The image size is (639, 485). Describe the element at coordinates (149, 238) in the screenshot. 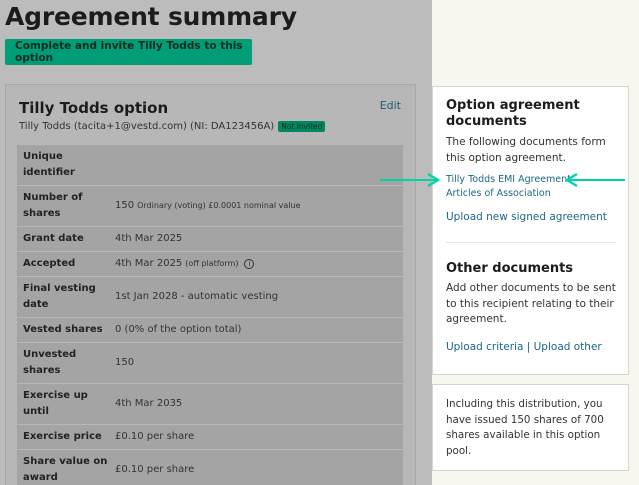

I see `row-value: 4th Mar 2025` at that location.